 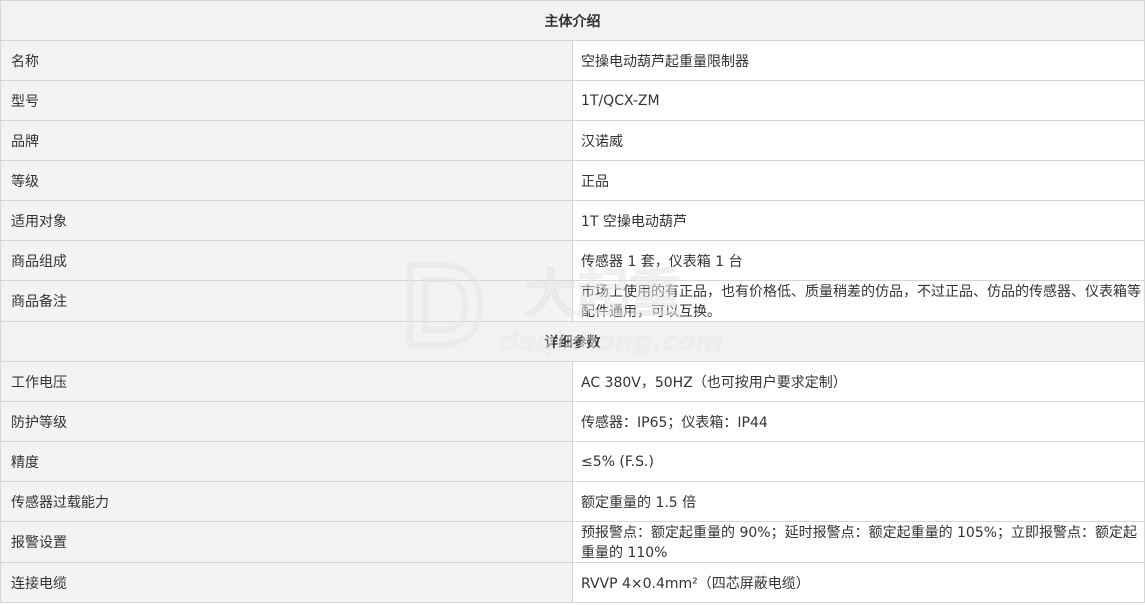 What do you see at coordinates (286, 140) in the screenshot?
I see `row-label: 品牌` at bounding box center [286, 140].